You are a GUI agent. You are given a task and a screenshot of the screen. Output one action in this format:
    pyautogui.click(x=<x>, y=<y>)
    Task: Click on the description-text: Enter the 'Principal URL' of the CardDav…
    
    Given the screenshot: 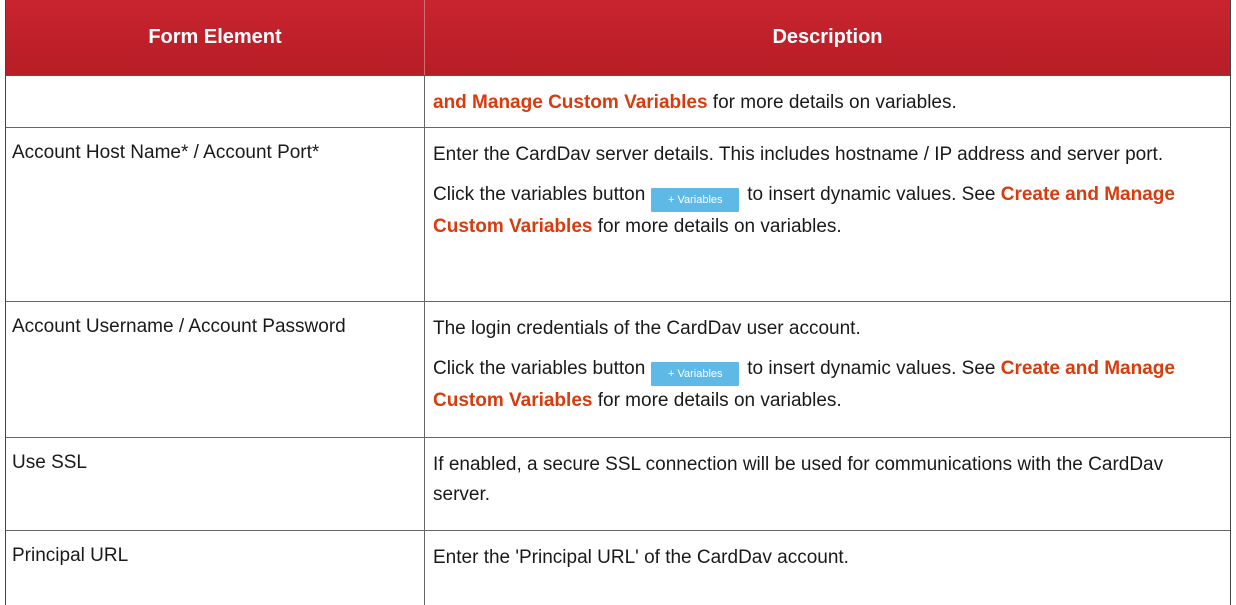 What is the action you would take?
    pyautogui.click(x=641, y=557)
    